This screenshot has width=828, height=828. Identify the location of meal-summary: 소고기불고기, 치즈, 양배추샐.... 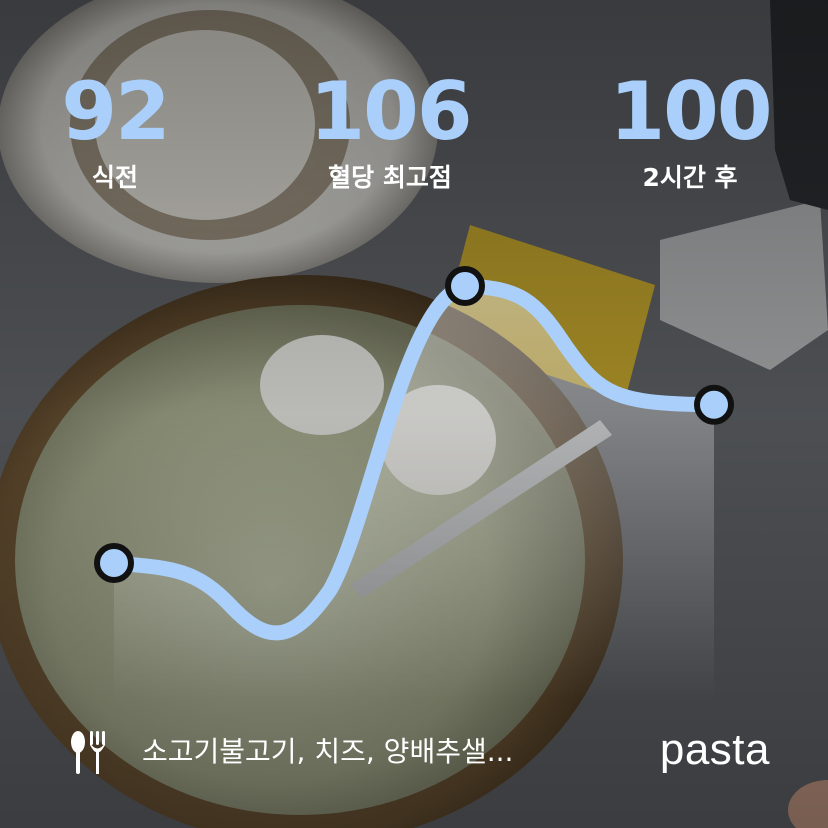
(290, 752).